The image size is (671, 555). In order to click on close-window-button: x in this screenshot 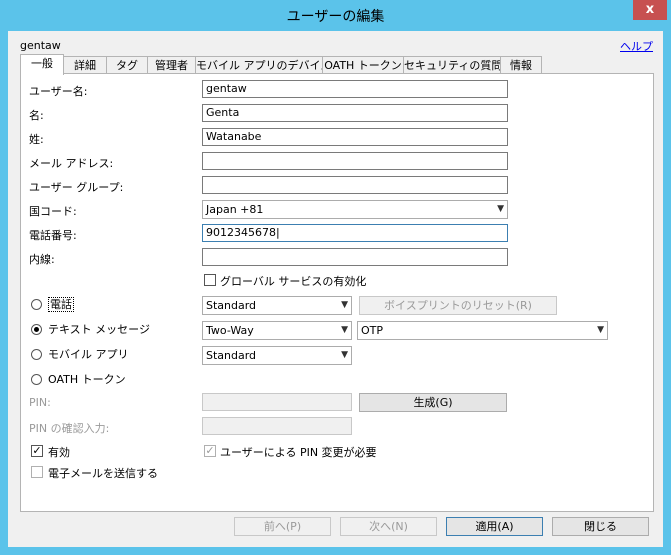, I will do `click(650, 10)`.